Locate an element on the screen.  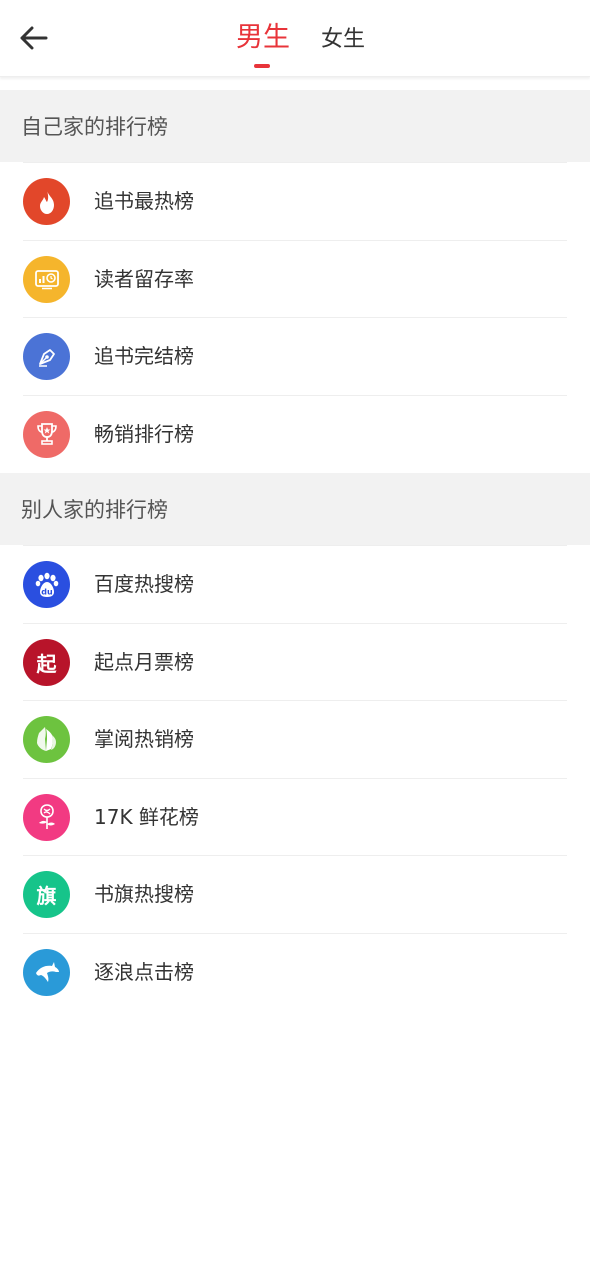
list-item-label: 书旗热搜榜 is located at coordinates (144, 894).